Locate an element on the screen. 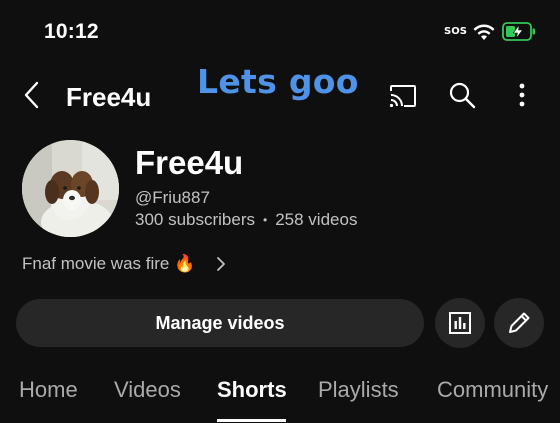  dog-avatar-image is located at coordinates (70, 188).